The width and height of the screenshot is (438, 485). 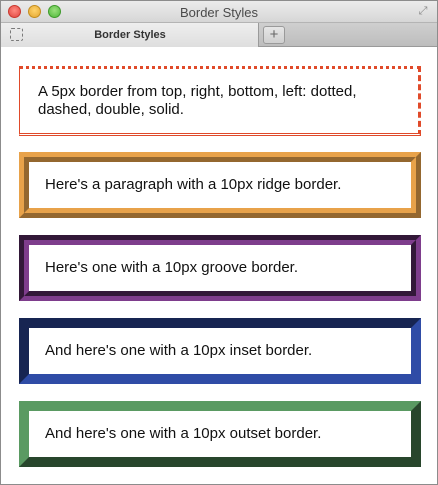 I want to click on tab-border-styles: Border Styles, so click(x=130, y=35).